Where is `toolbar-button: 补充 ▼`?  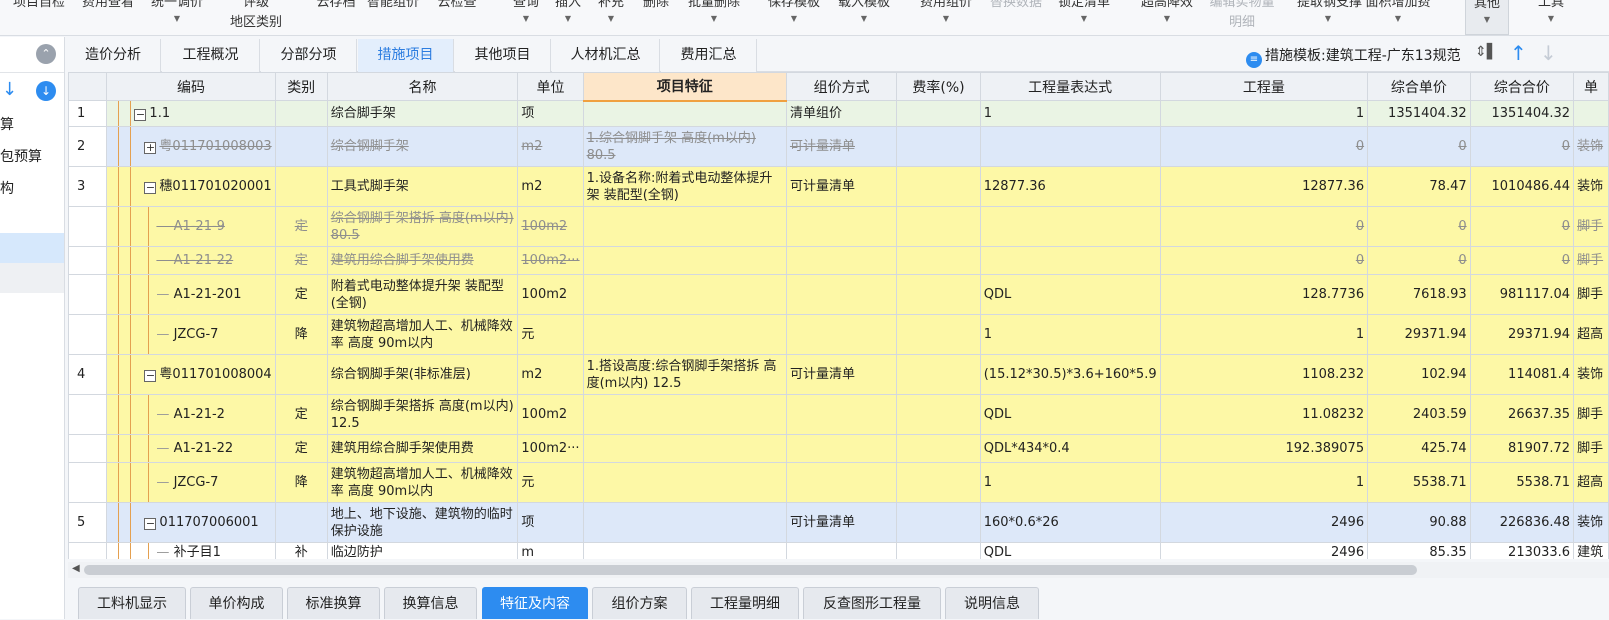 toolbar-button: 补充 ▼ is located at coordinates (611, 17).